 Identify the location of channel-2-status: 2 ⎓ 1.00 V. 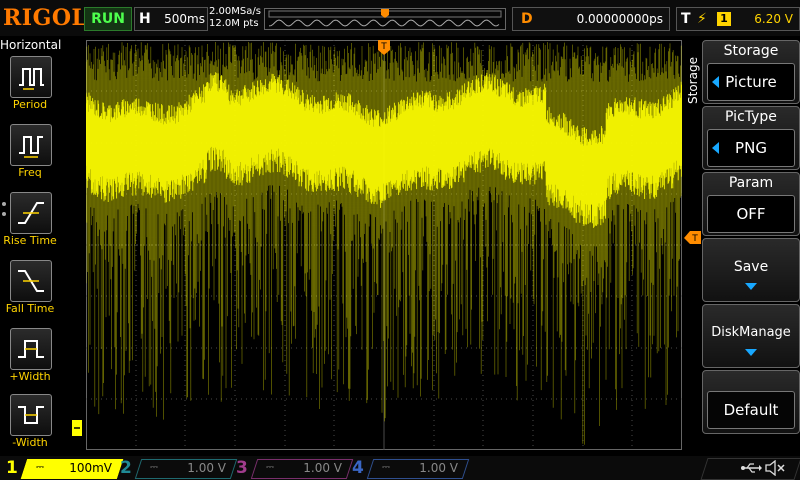
(179, 468).